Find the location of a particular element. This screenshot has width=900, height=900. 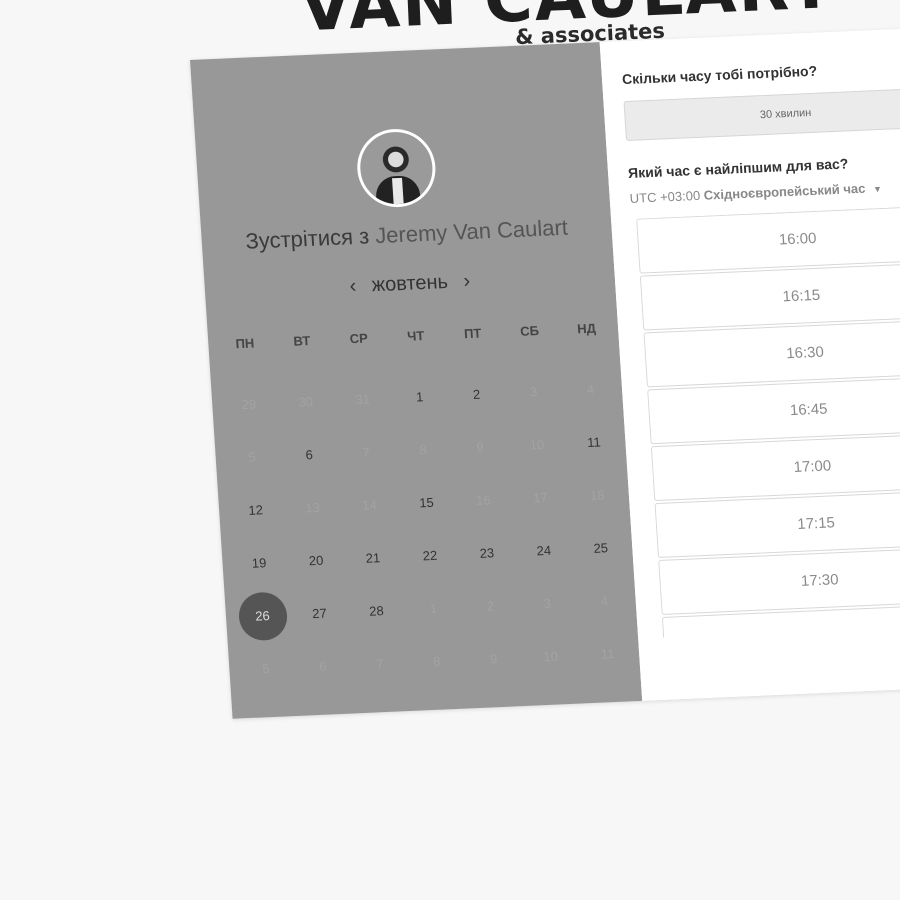

calendar-day-number: 12 is located at coordinates (255, 510).